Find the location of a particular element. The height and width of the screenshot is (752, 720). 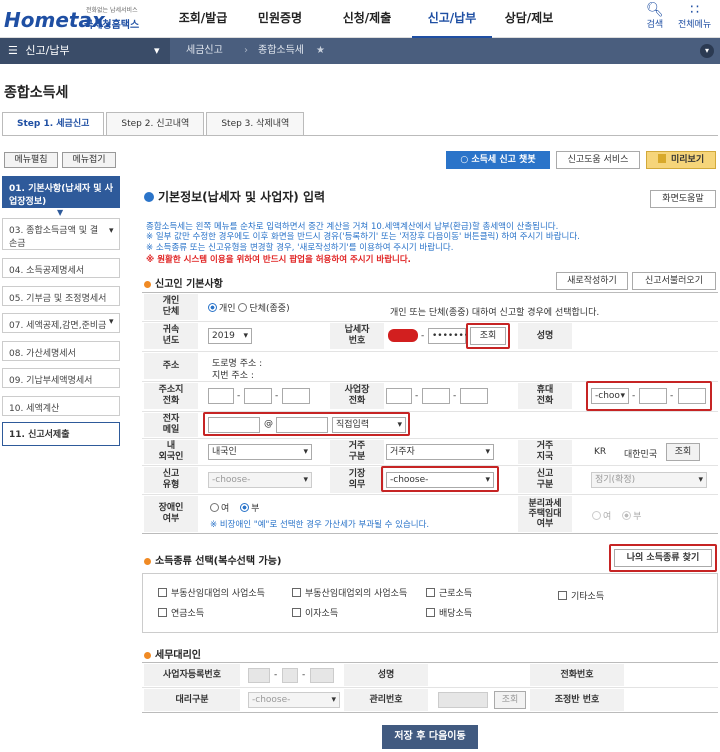

checkbox-interest: 이자소득 is located at coordinates (315, 612).